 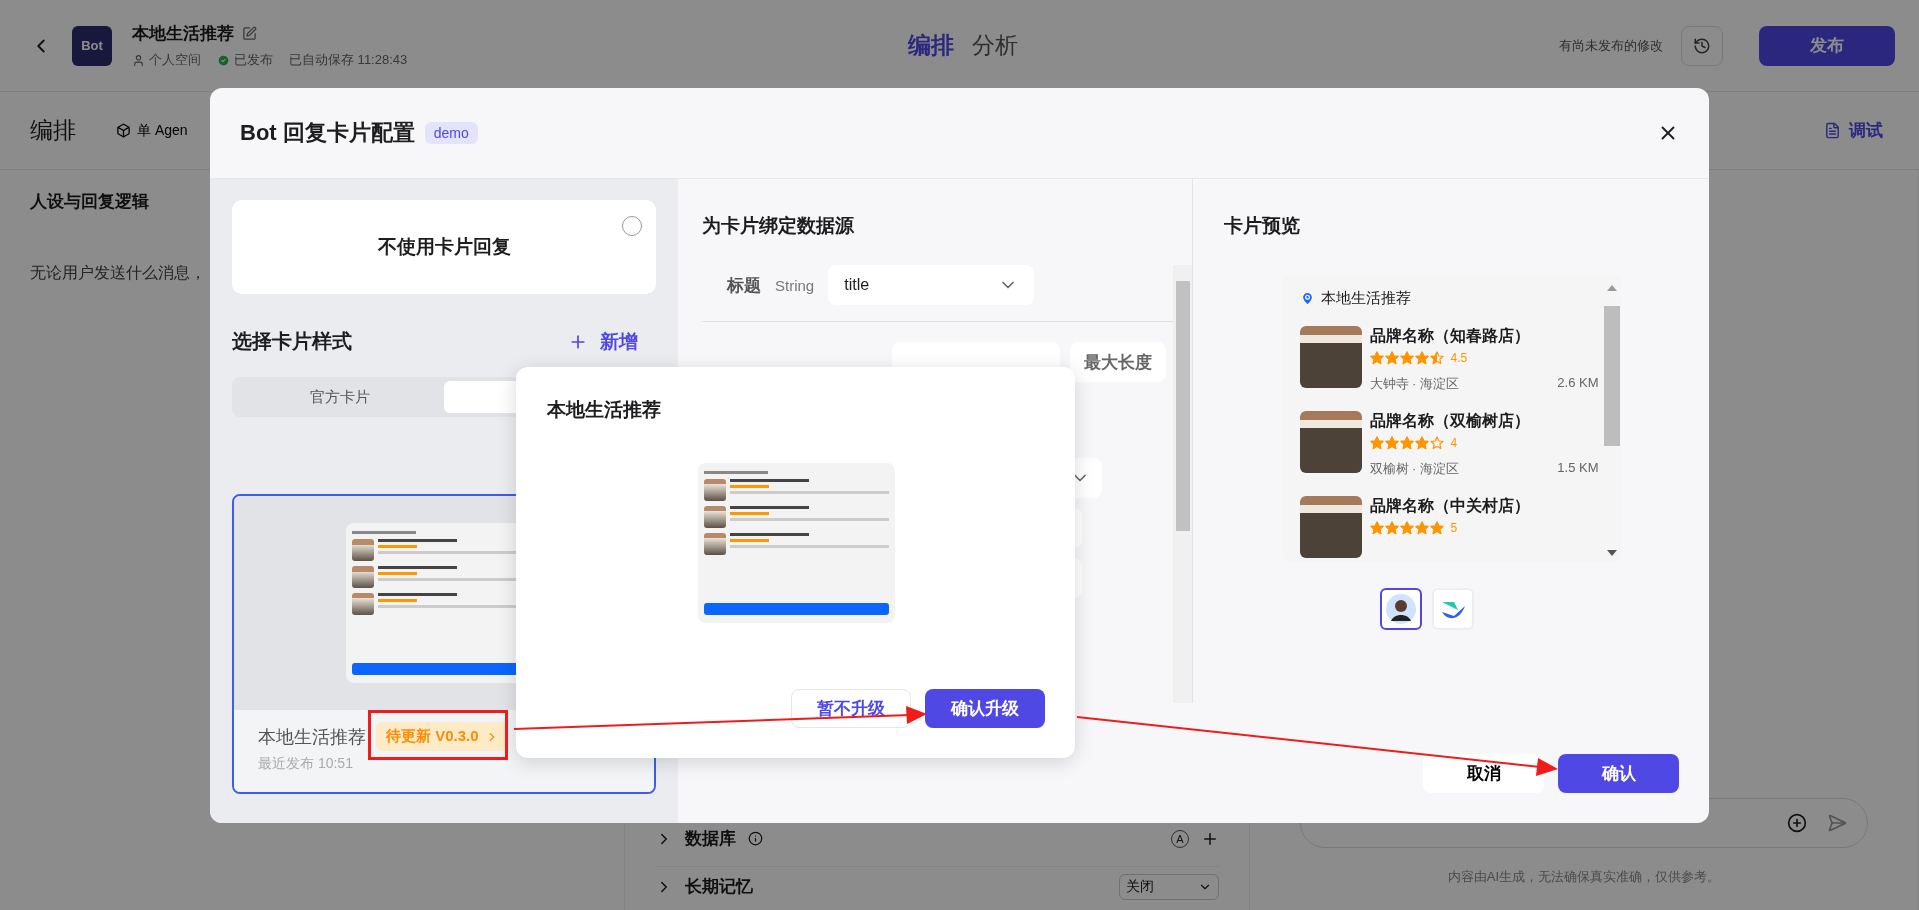 What do you see at coordinates (1414, 469) in the screenshot?
I see `store-location: 双榆树 · 海淀区` at bounding box center [1414, 469].